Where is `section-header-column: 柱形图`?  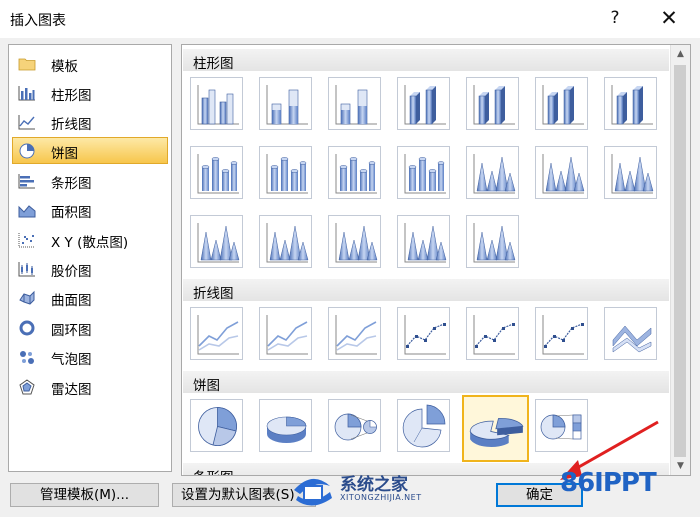 section-header-column: 柱形图 is located at coordinates (426, 60).